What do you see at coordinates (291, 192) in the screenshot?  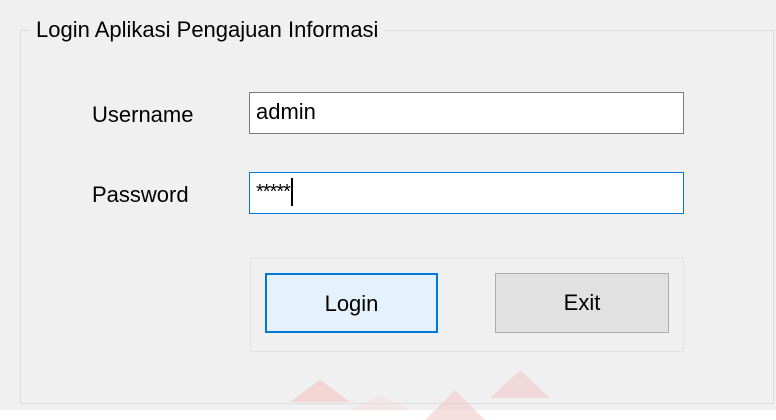 I see `text-caret` at bounding box center [291, 192].